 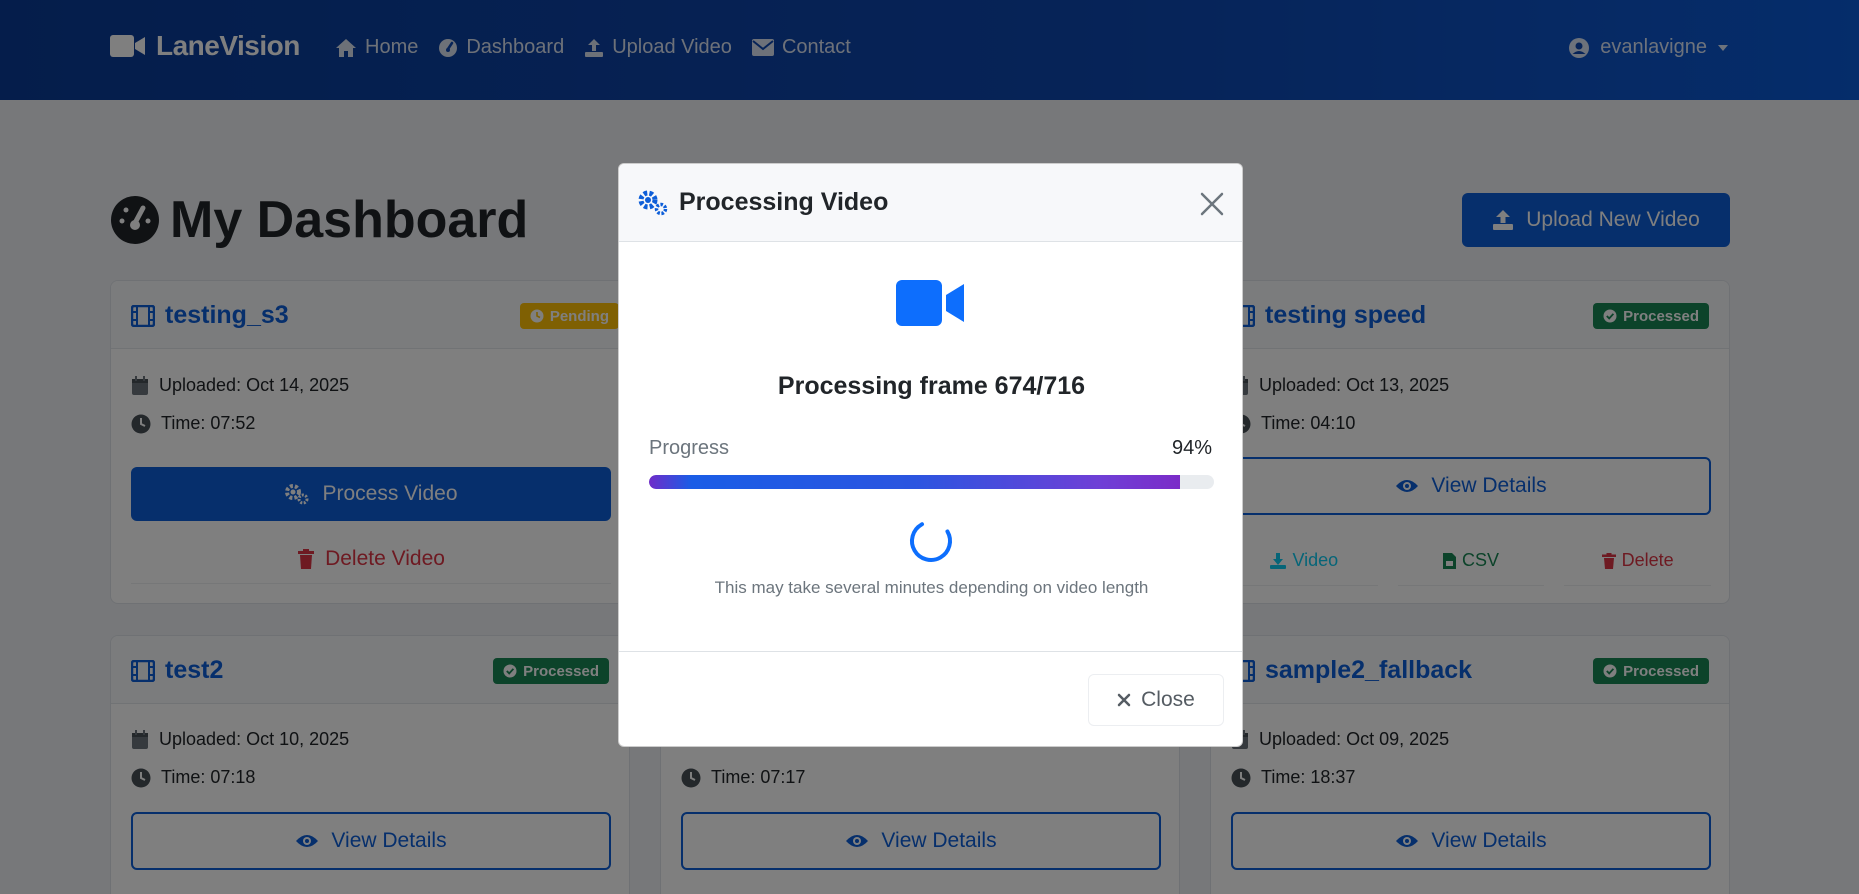 What do you see at coordinates (930, 203) in the screenshot?
I see `modal-header: Processing Video` at bounding box center [930, 203].